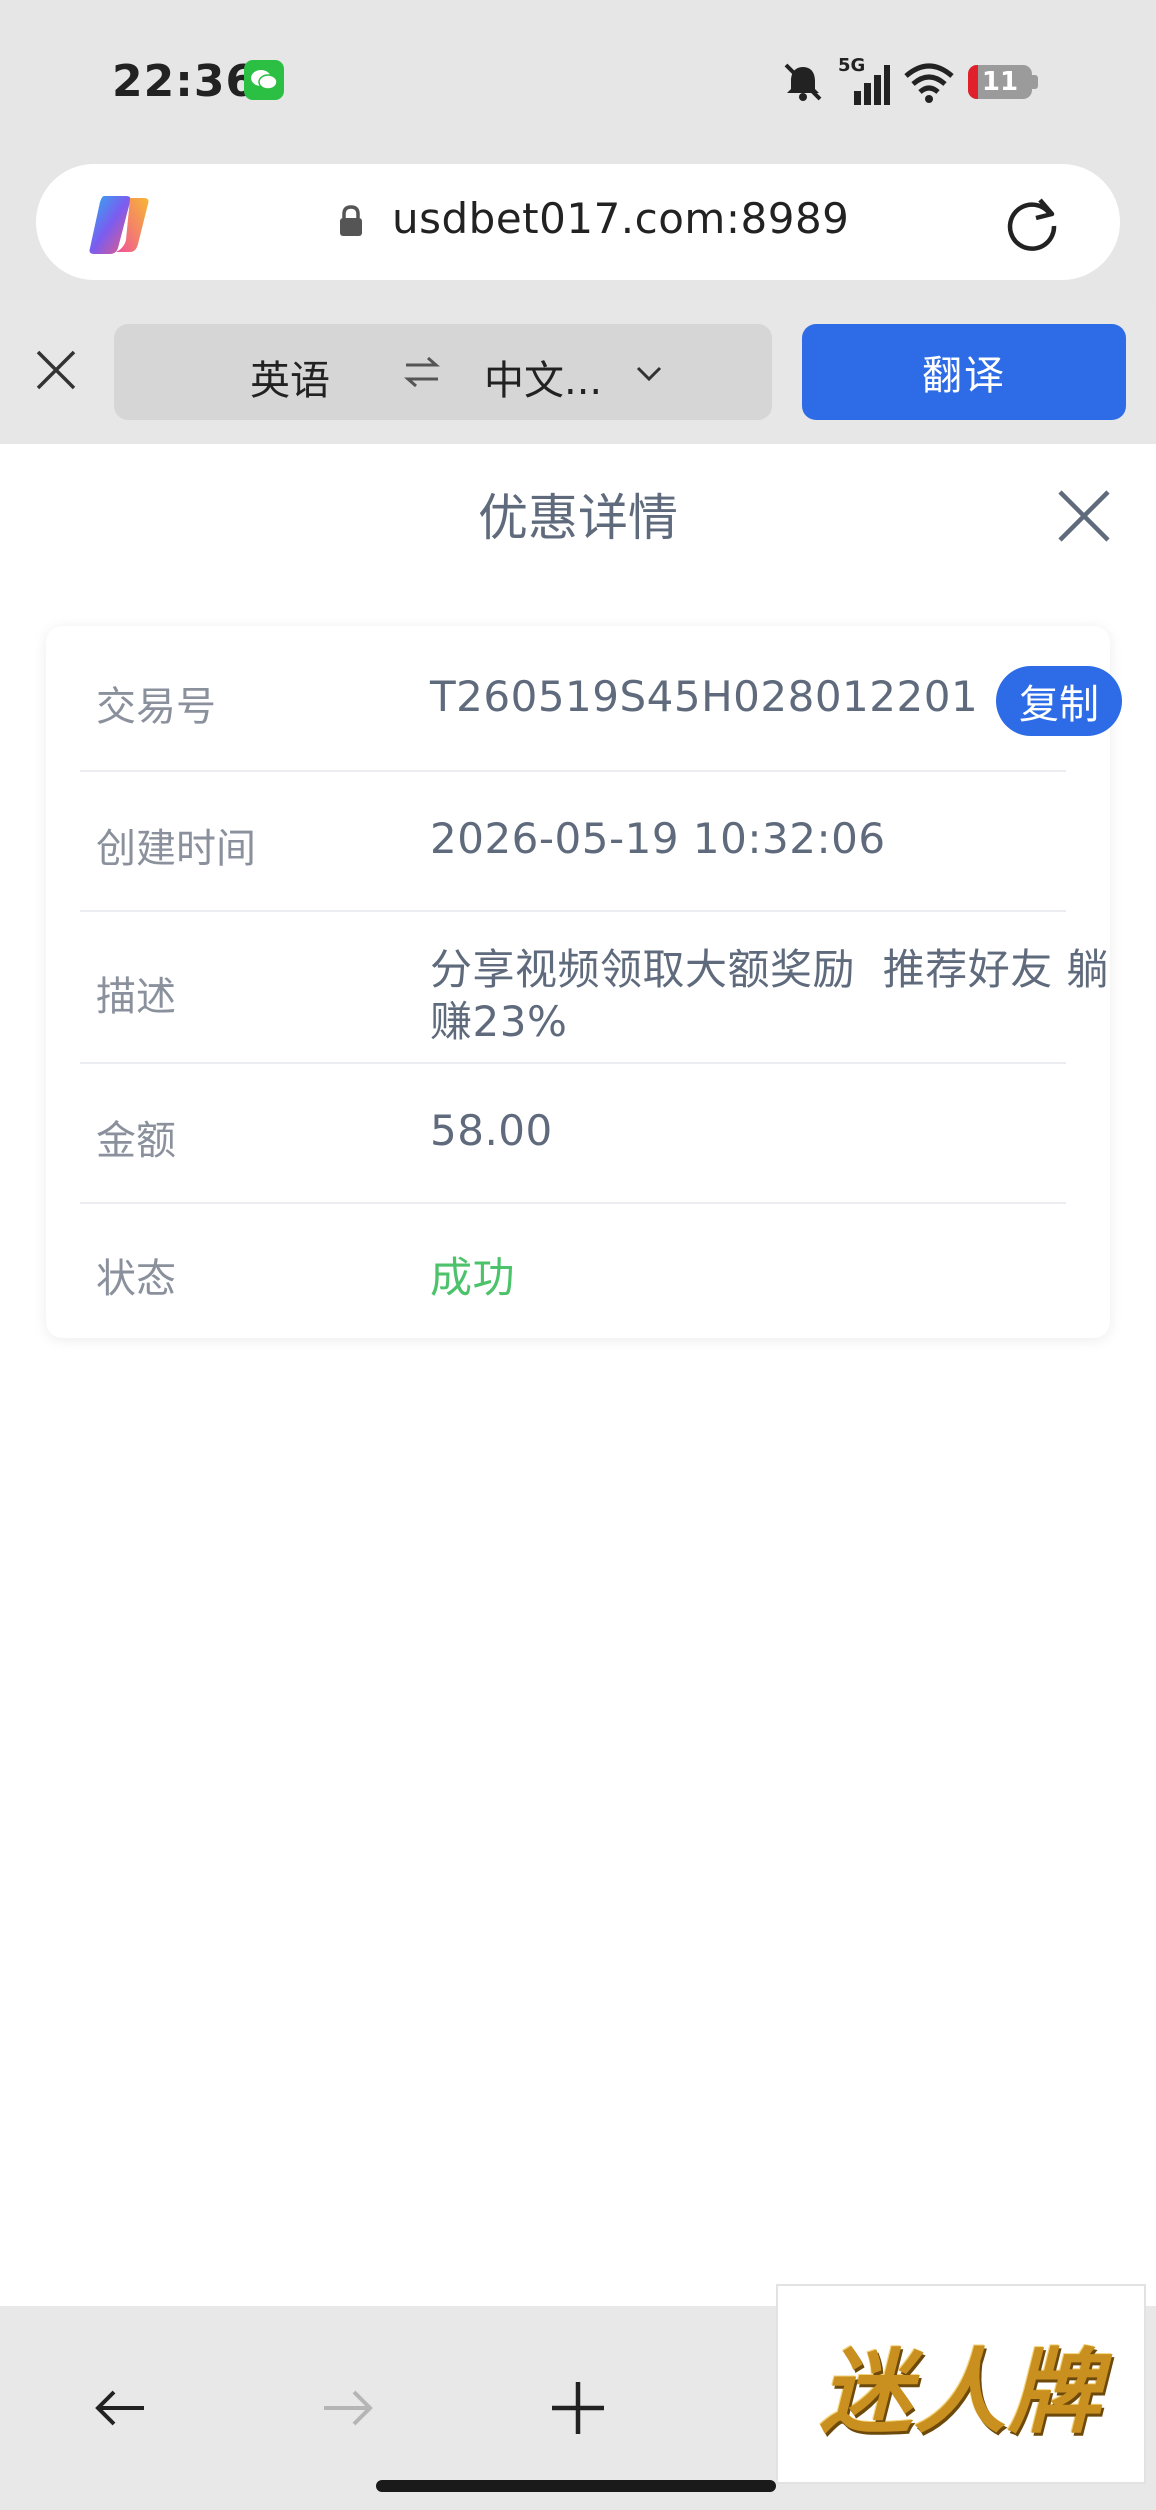 The height and width of the screenshot is (2510, 1156). What do you see at coordinates (56, 370) in the screenshot?
I see `close-translate-icon` at bounding box center [56, 370].